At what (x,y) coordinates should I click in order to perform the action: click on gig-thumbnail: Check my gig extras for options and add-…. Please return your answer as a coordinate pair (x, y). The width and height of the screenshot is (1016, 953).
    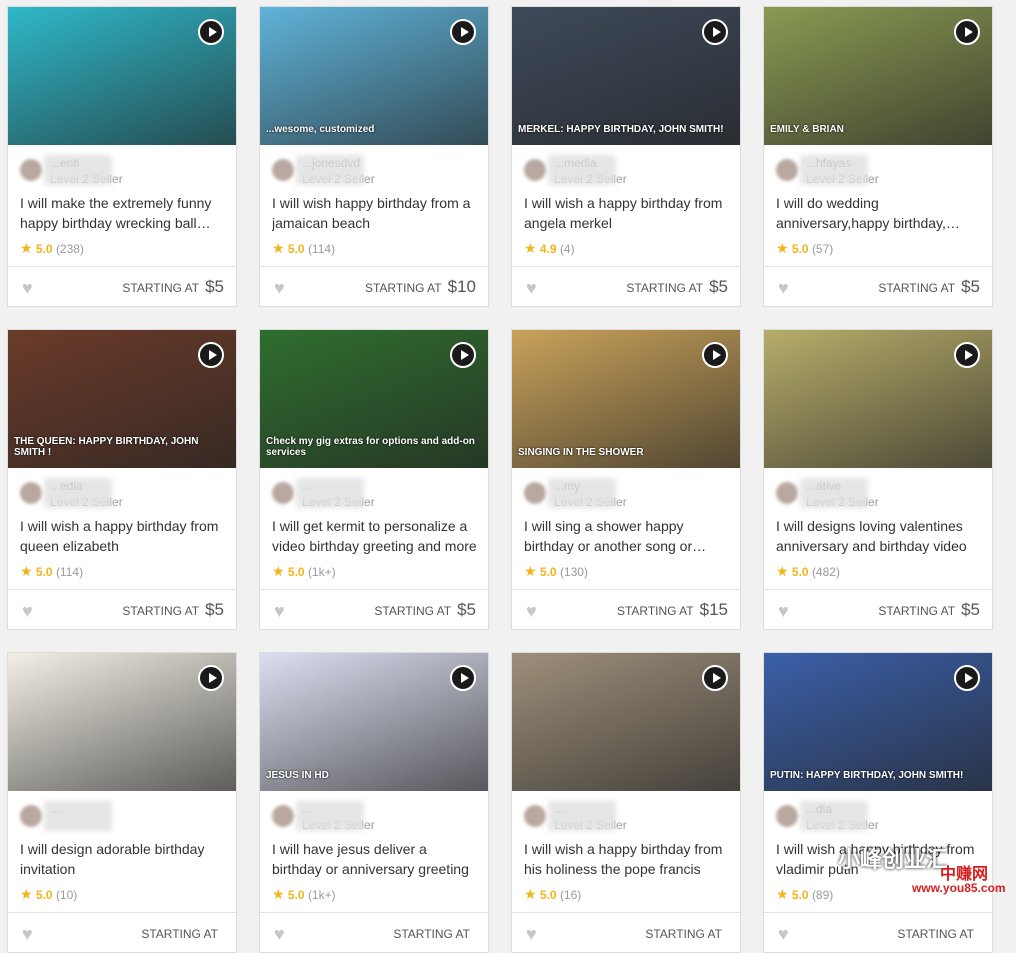
    Looking at the image, I should click on (374, 399).